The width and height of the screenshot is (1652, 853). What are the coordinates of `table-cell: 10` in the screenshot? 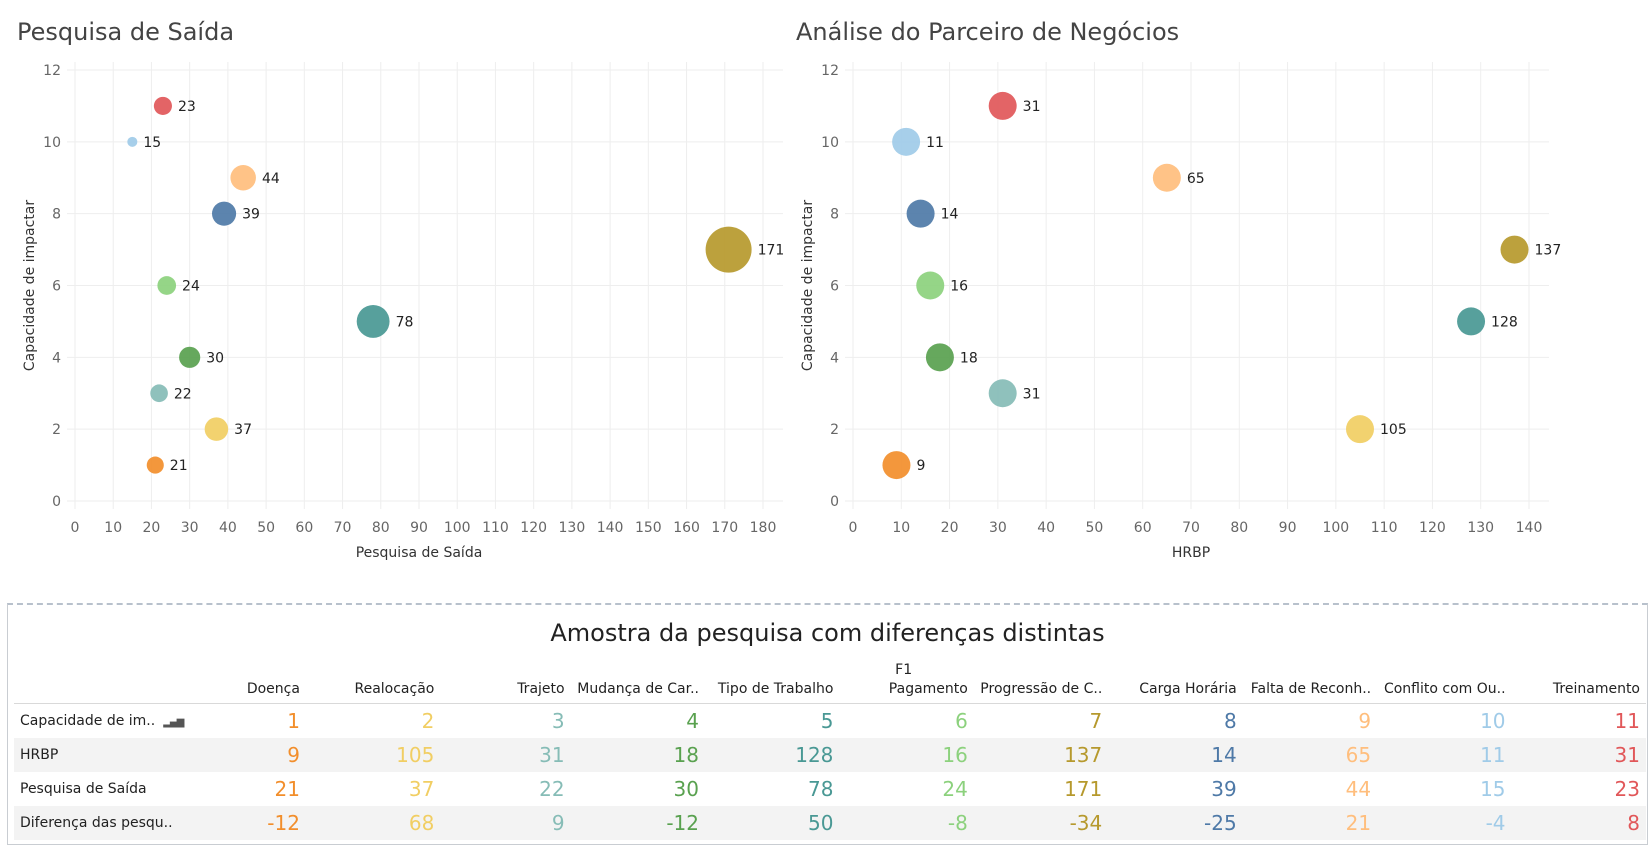 It's located at (1493, 721).